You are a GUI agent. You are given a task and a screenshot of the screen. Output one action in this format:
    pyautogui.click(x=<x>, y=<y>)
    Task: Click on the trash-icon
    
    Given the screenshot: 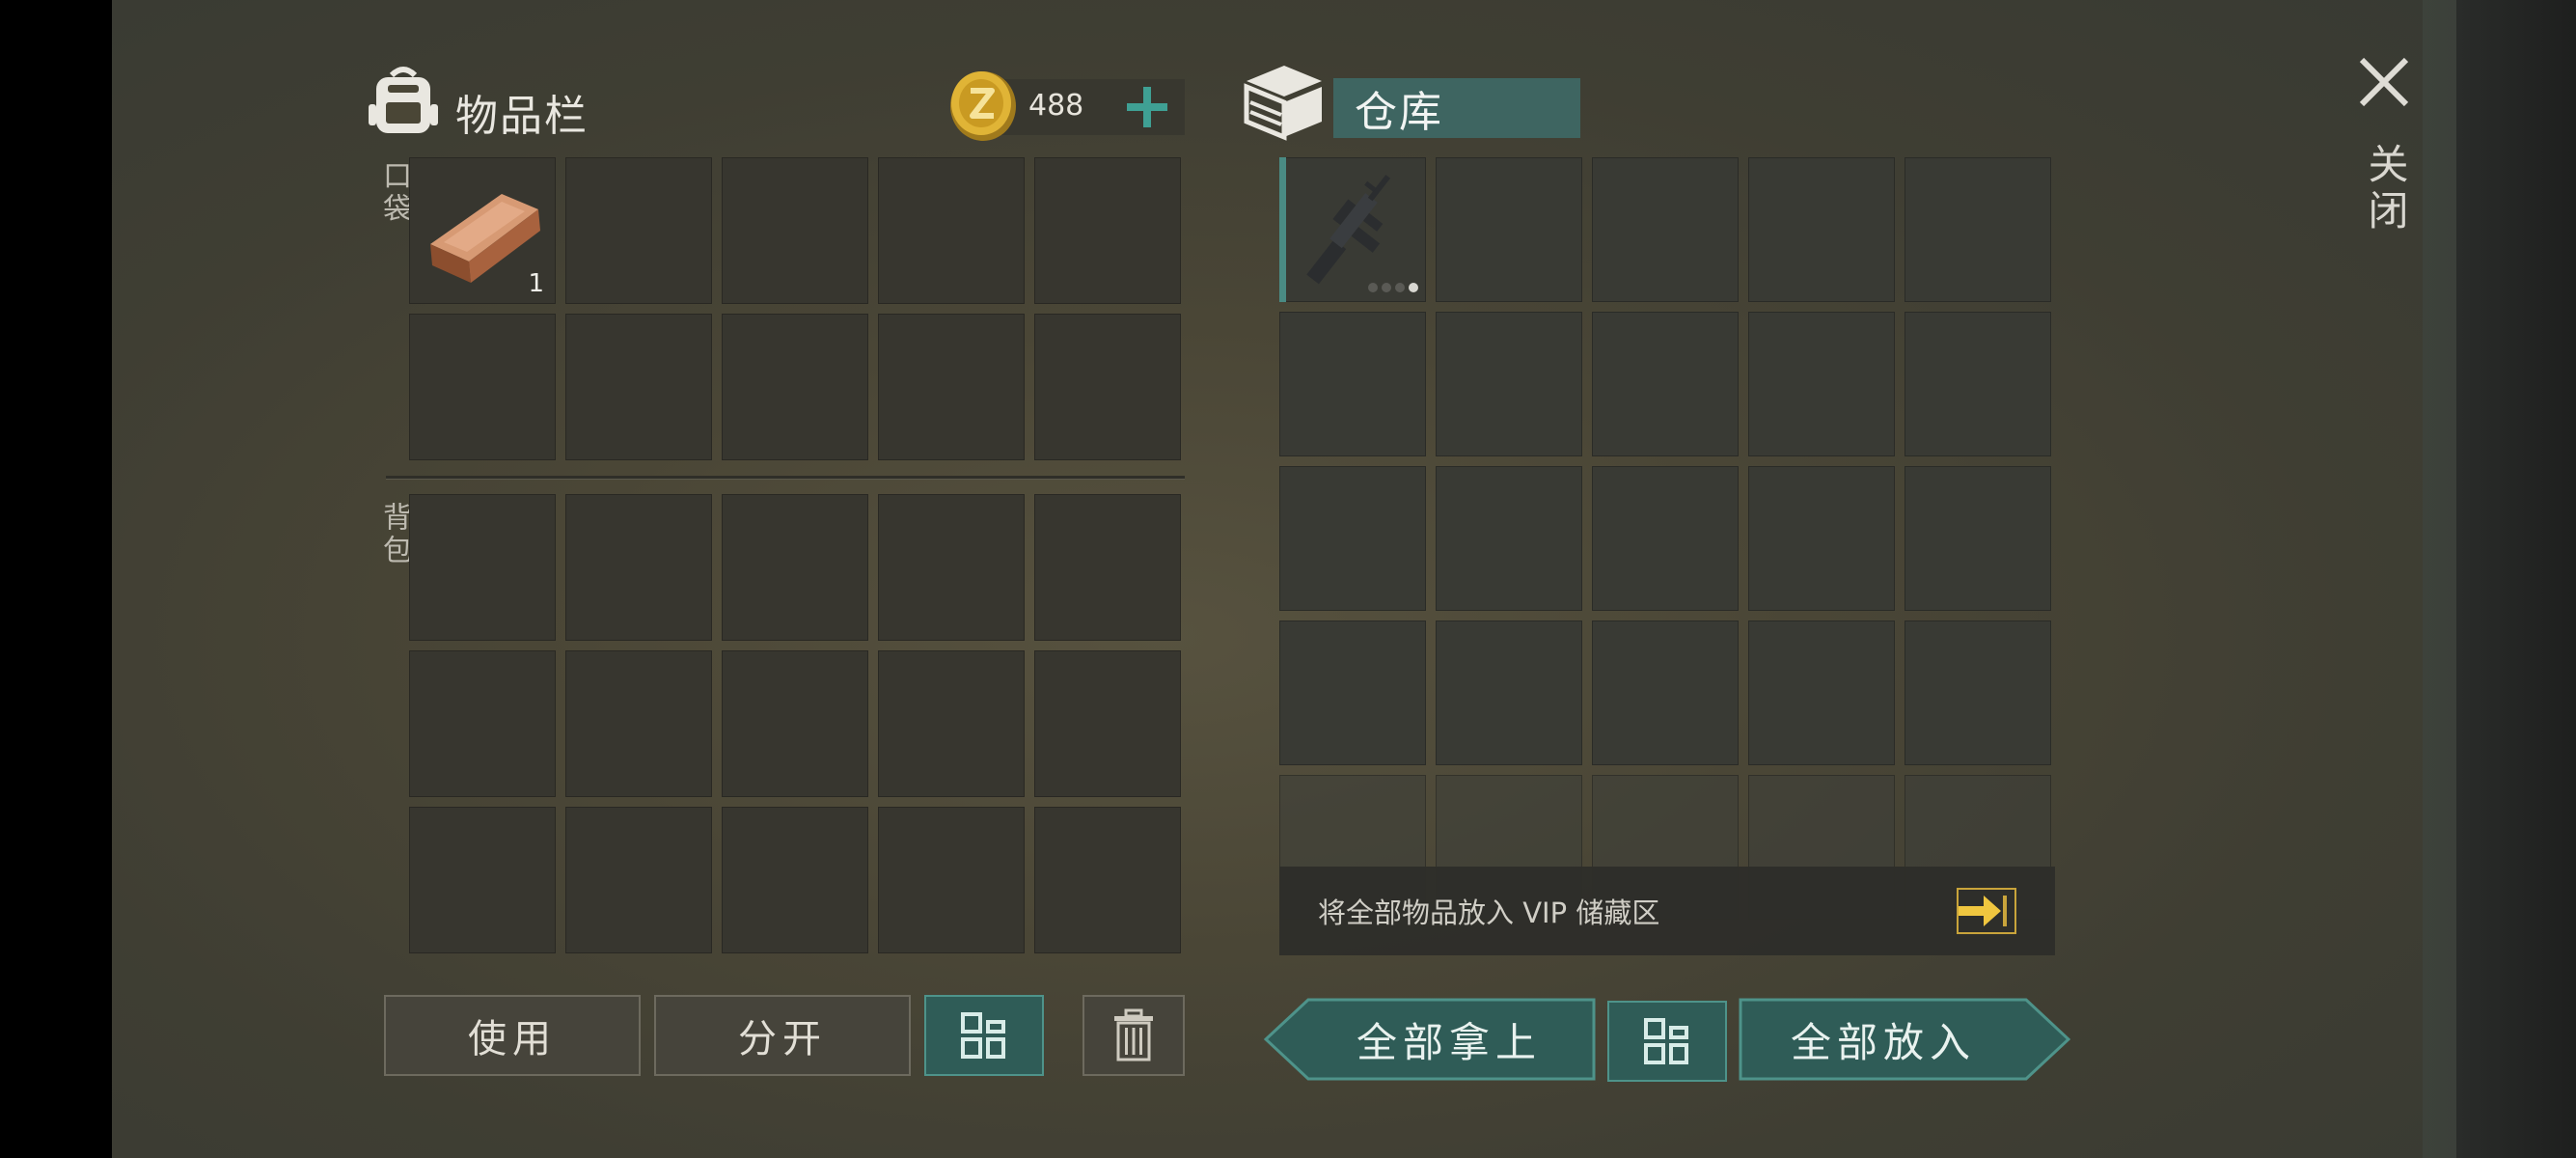 What is the action you would take?
    pyautogui.click(x=1134, y=1035)
    